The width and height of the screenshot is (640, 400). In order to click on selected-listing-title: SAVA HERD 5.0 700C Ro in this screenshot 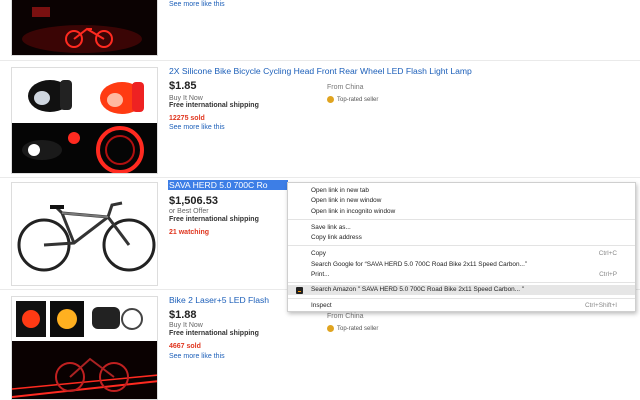, I will do `click(228, 185)`.